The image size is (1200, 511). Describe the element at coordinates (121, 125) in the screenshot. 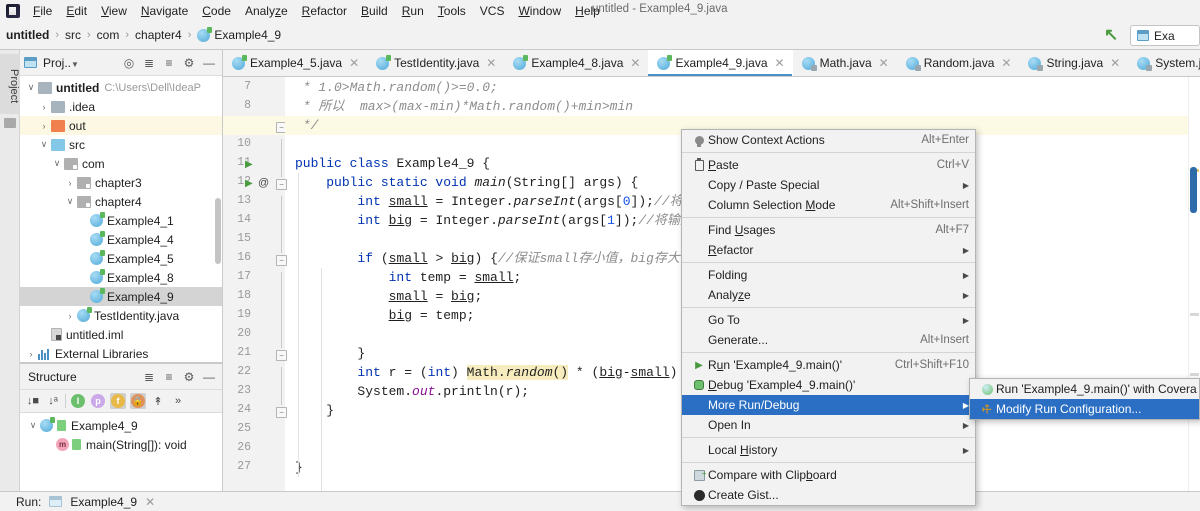

I see `tree-item-out: › out` at that location.